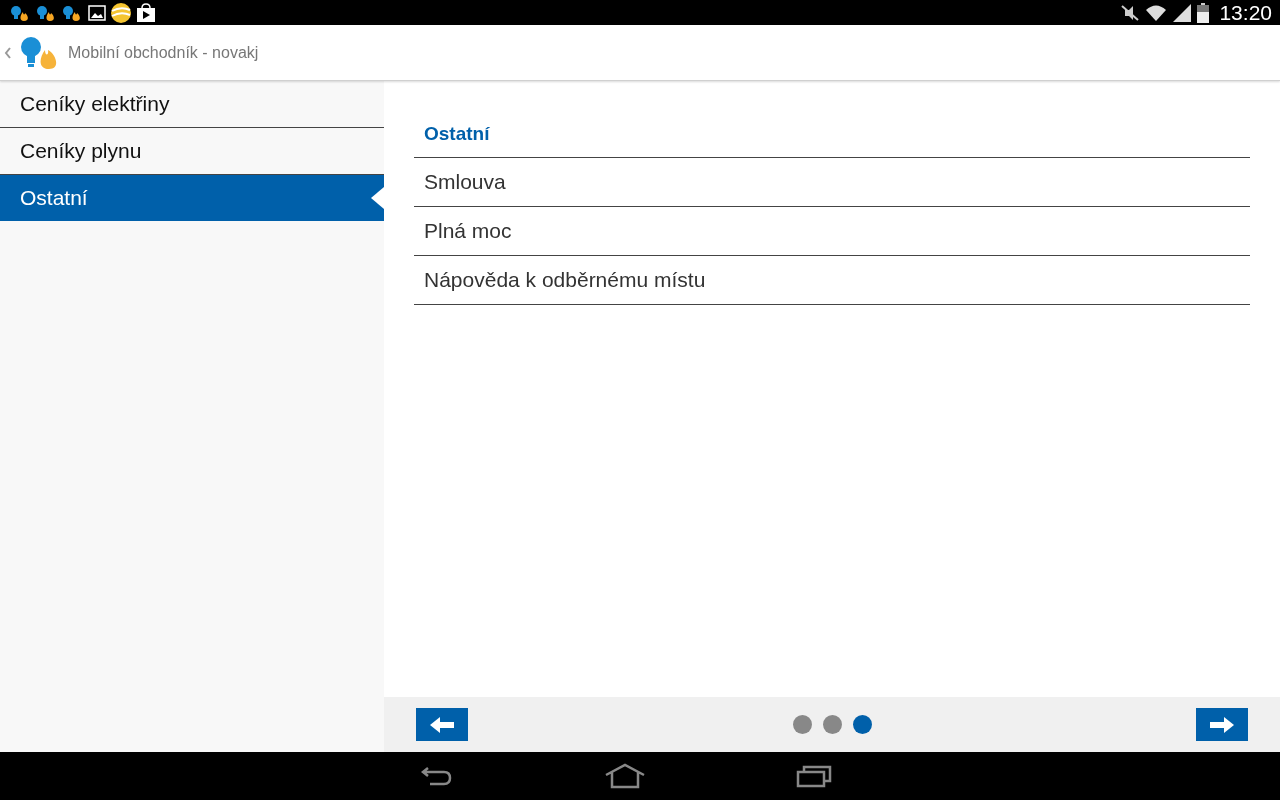 This screenshot has height=800, width=1280. What do you see at coordinates (832, 231) in the screenshot?
I see `list-item: Plná moc` at bounding box center [832, 231].